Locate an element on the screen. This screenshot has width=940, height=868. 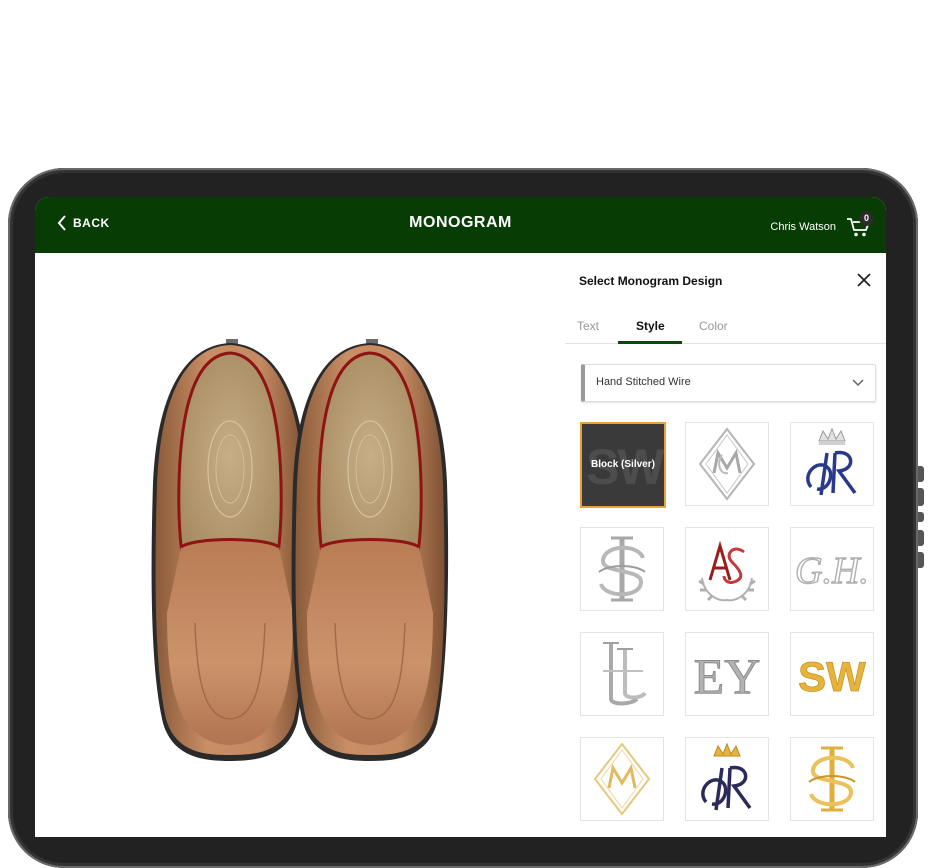
active-tab-indicator is located at coordinates (650, 342).